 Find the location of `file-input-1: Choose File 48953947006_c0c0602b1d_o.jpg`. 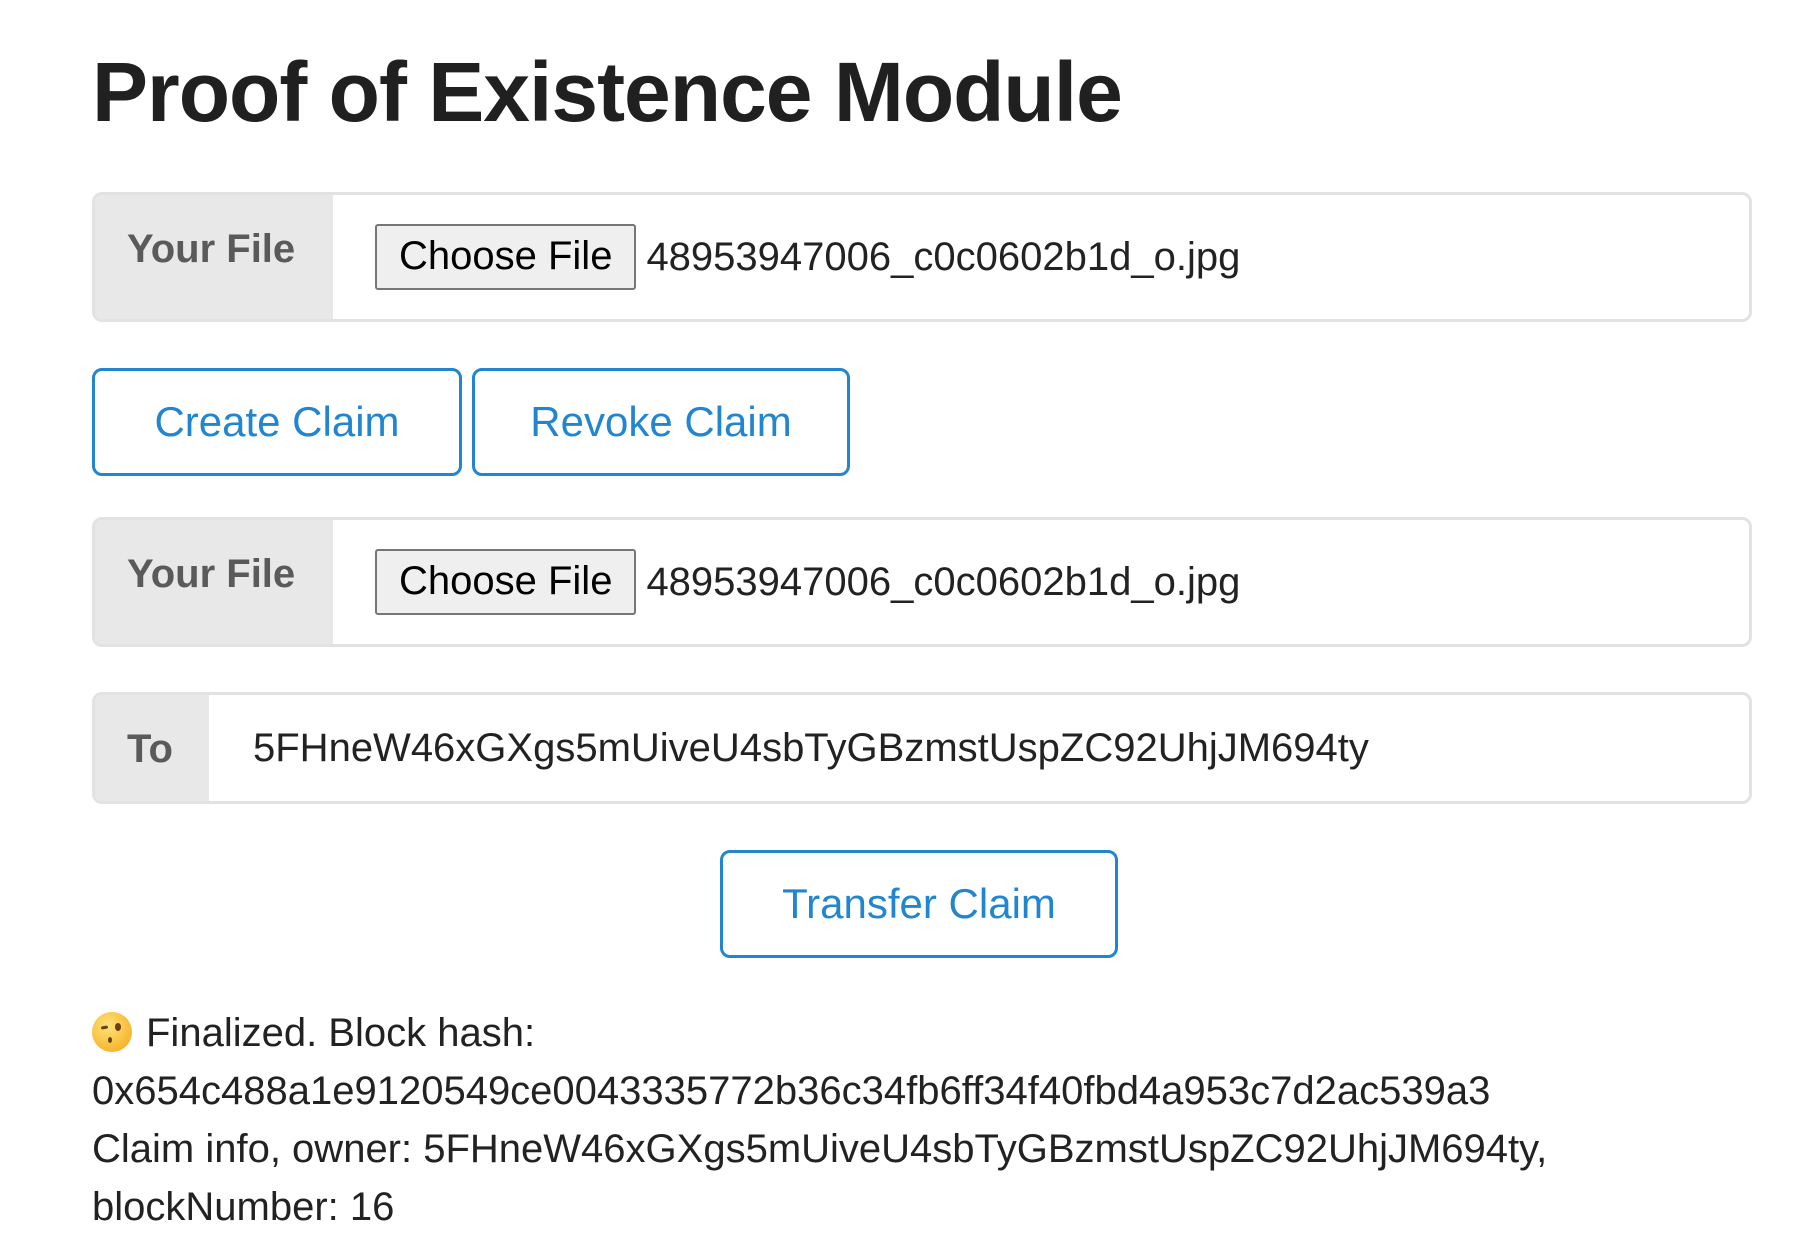

file-input-1: Choose File 48953947006_c0c0602b1d_o.jpg is located at coordinates (1041, 257).